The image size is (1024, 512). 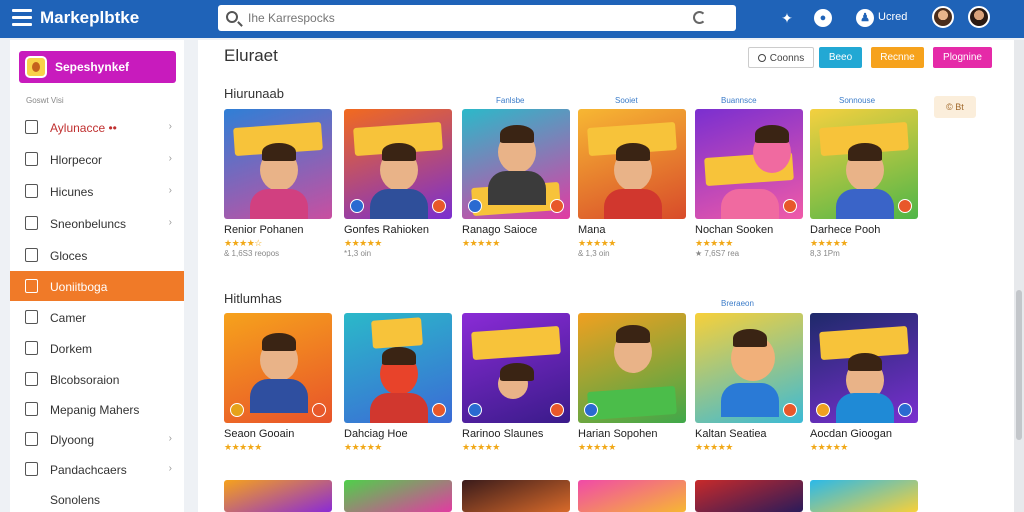 I want to click on sidebar-item: Pandachcaers ›, so click(x=97, y=469).